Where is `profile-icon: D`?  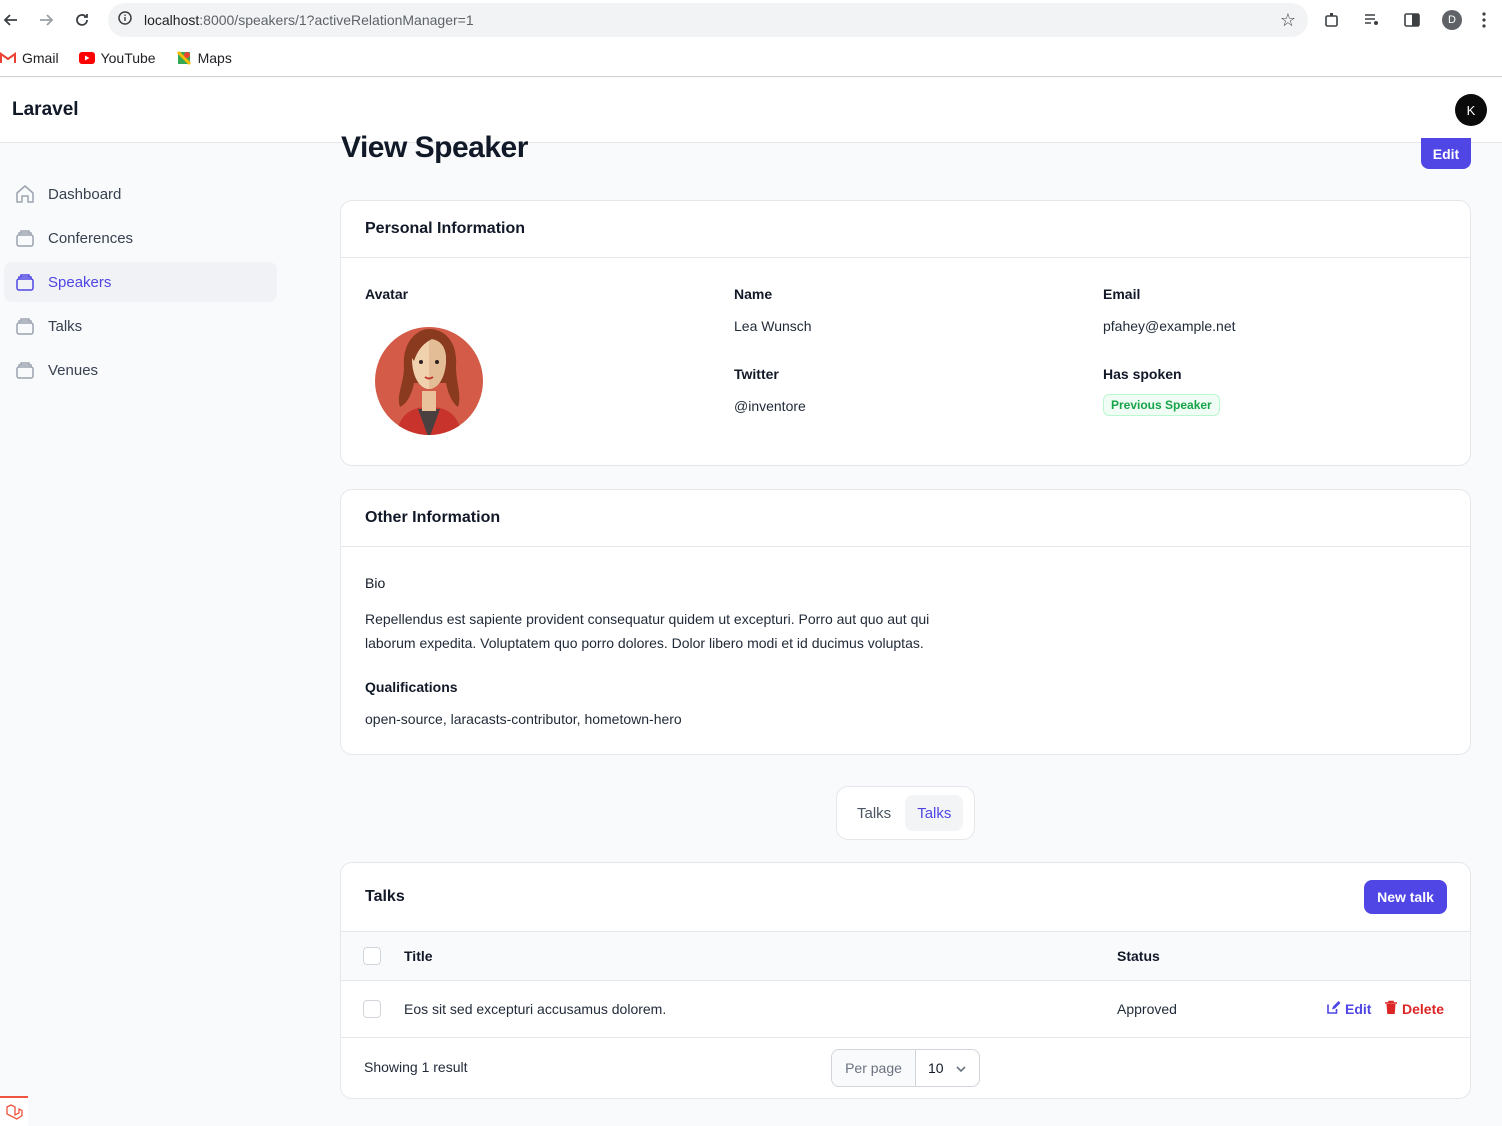 profile-icon: D is located at coordinates (1452, 20).